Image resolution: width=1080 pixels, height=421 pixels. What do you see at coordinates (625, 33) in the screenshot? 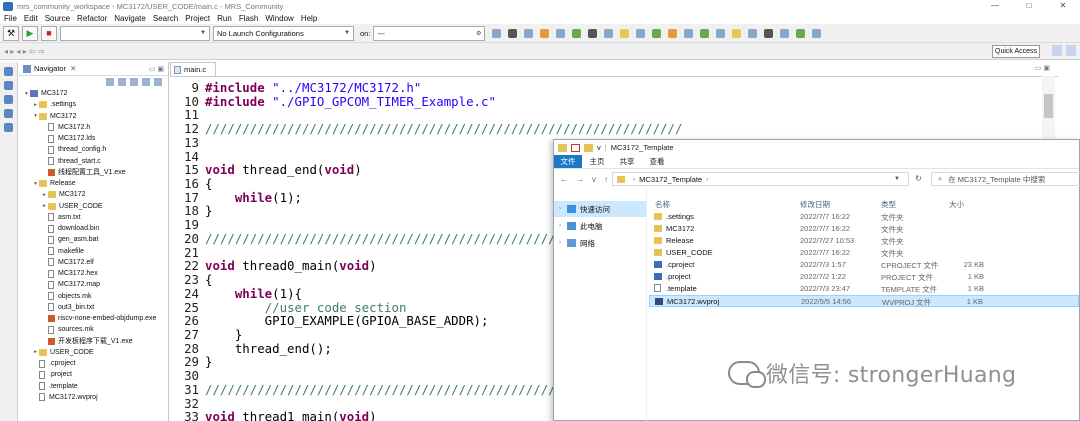
I see `search-icon` at bounding box center [625, 33].